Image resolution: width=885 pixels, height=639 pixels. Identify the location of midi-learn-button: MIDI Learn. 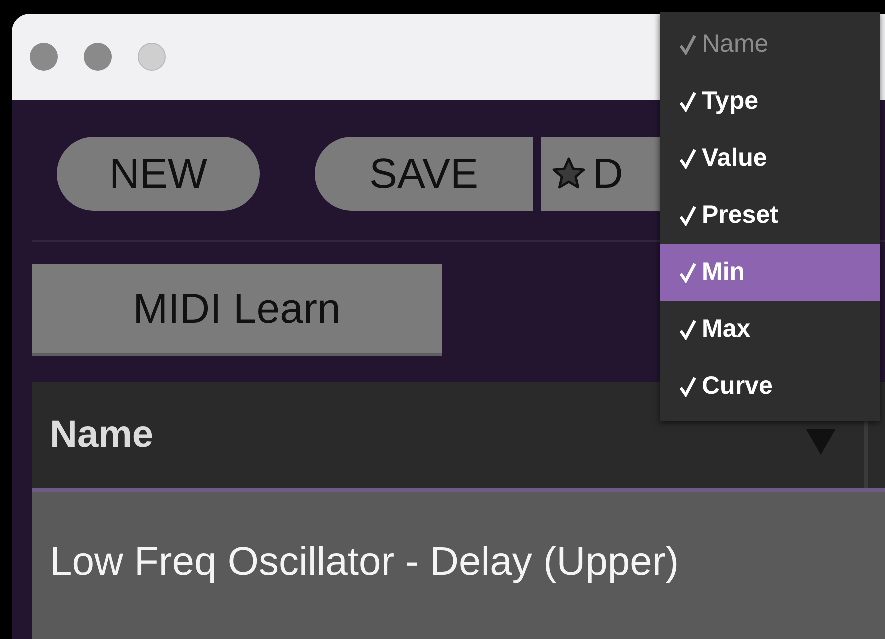
(237, 310).